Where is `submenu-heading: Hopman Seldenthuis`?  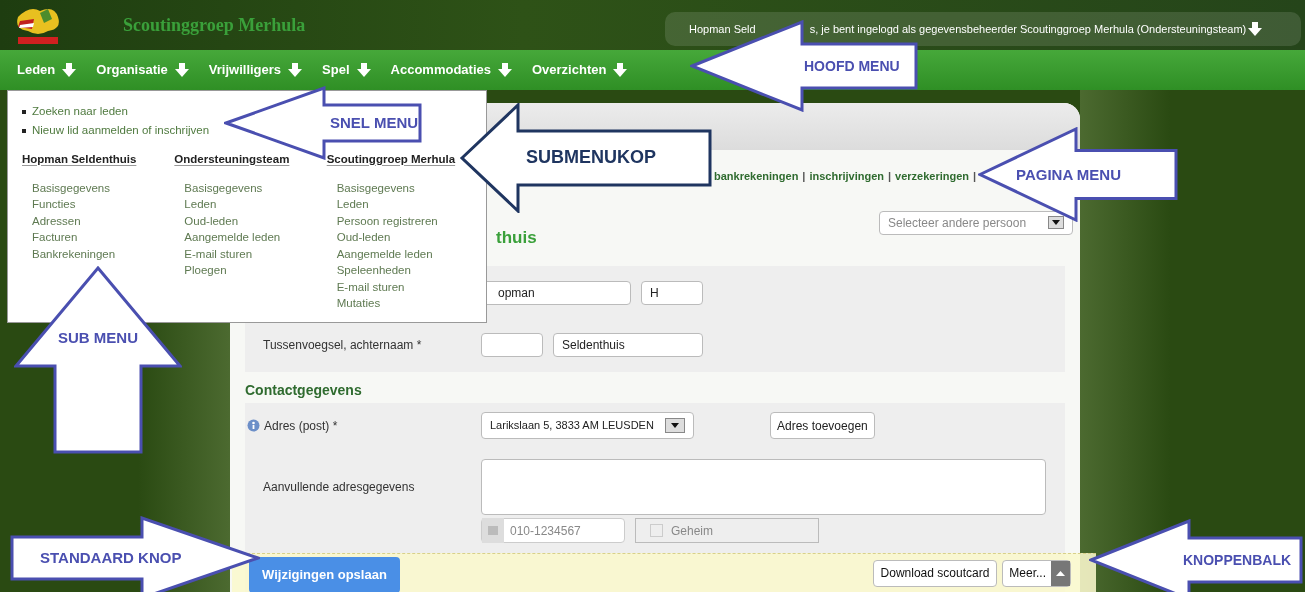 submenu-heading: Hopman Seldenthuis is located at coordinates (79, 158).